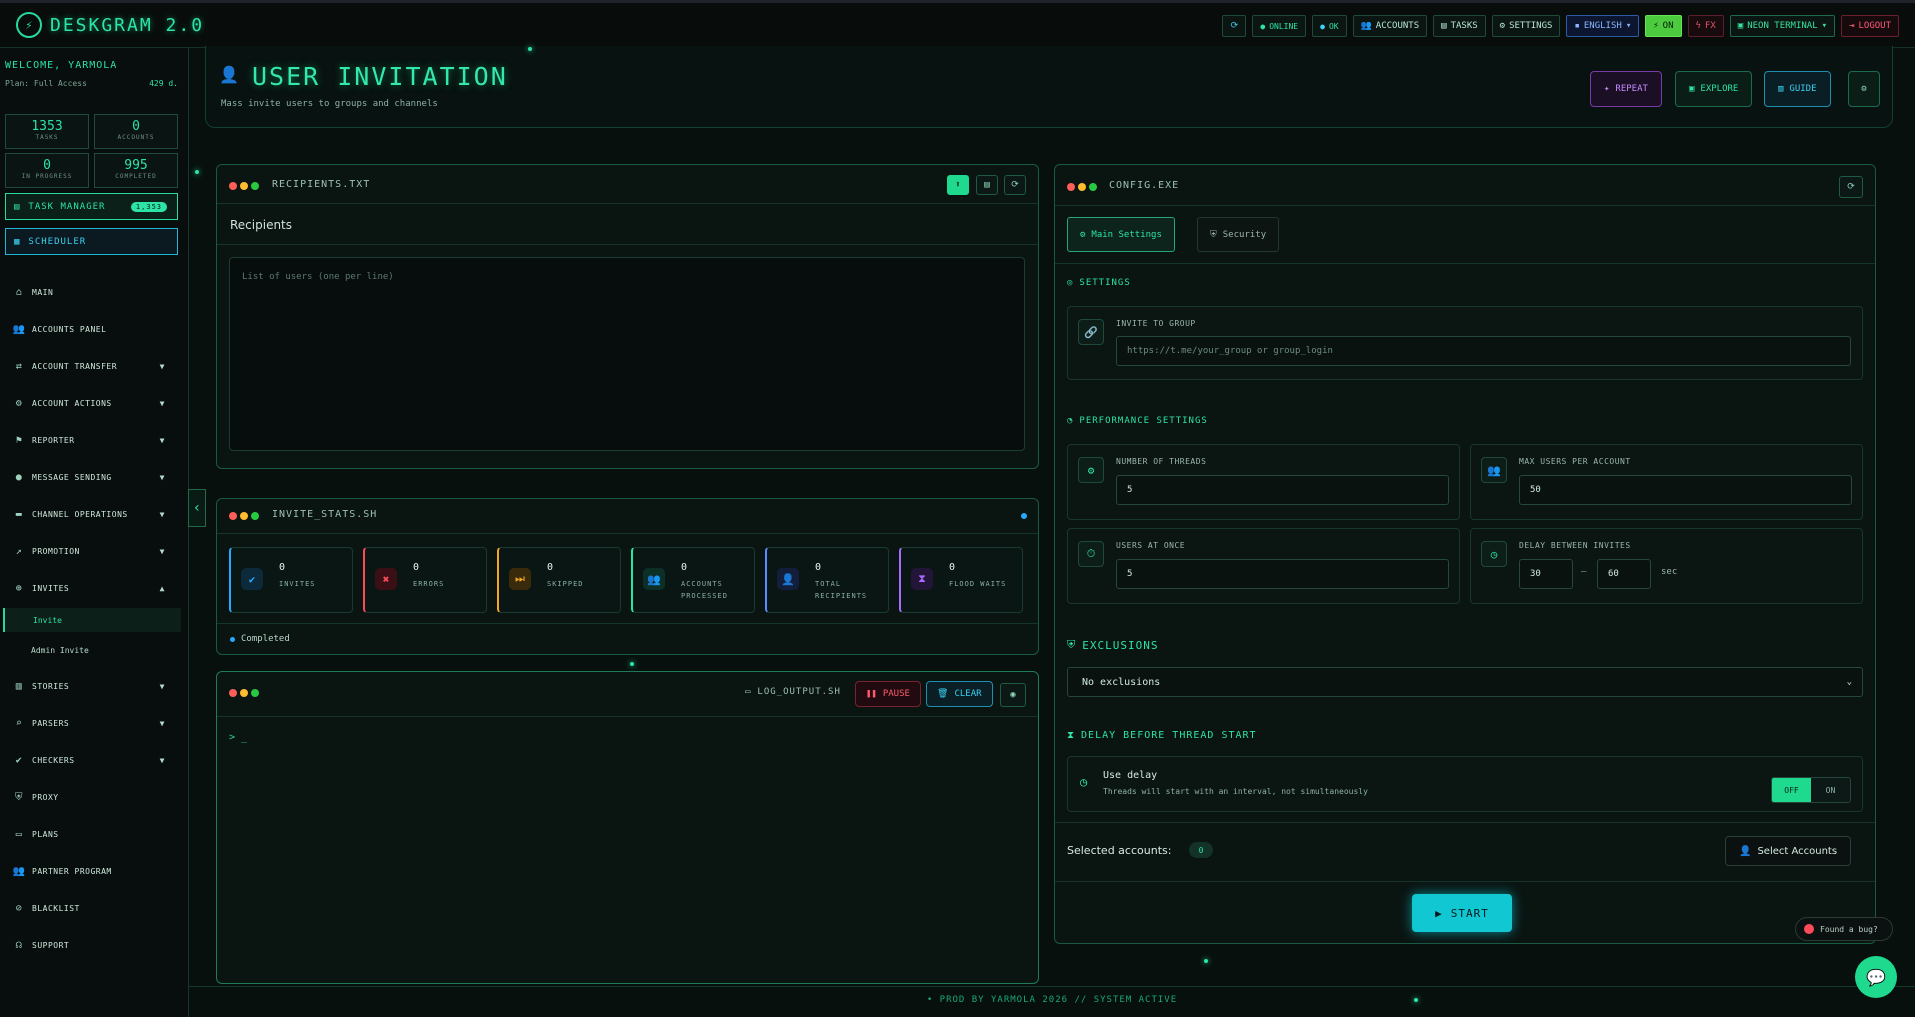  I want to click on search-icon: ⌕, so click(19, 723).